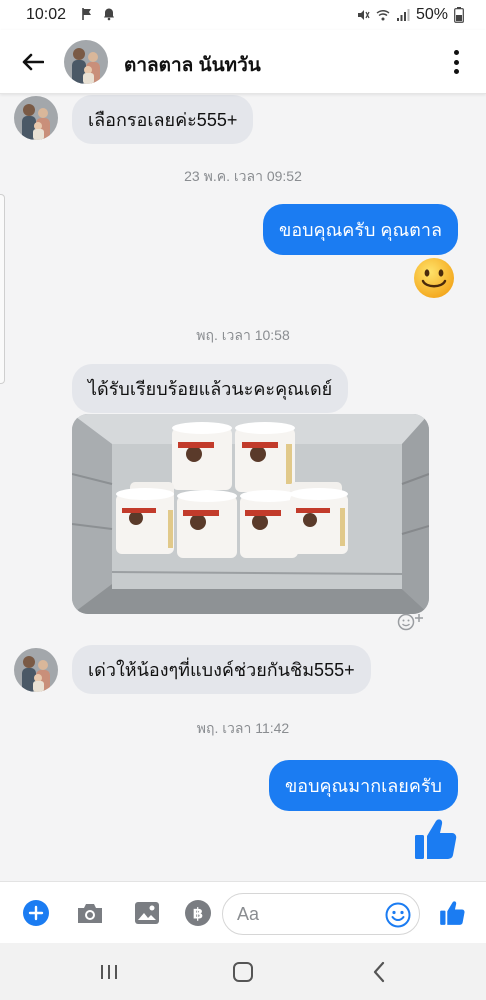 This screenshot has width=486, height=1000. I want to click on image-icon, so click(147, 913).